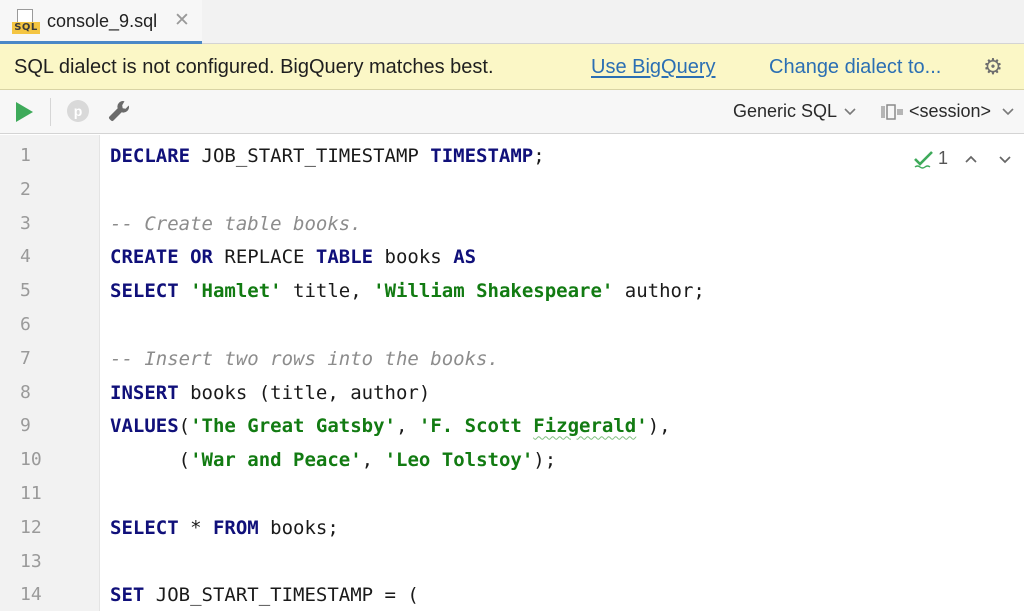  What do you see at coordinates (892, 112) in the screenshot?
I see `session-icon` at bounding box center [892, 112].